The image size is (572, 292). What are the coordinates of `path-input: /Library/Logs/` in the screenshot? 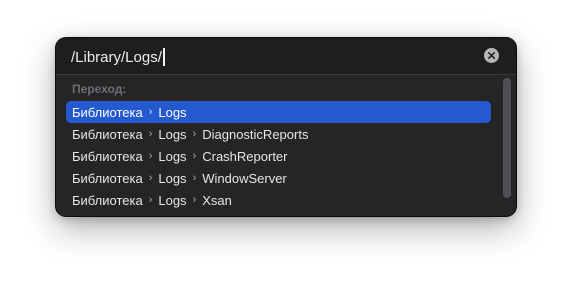 It's located at (286, 56).